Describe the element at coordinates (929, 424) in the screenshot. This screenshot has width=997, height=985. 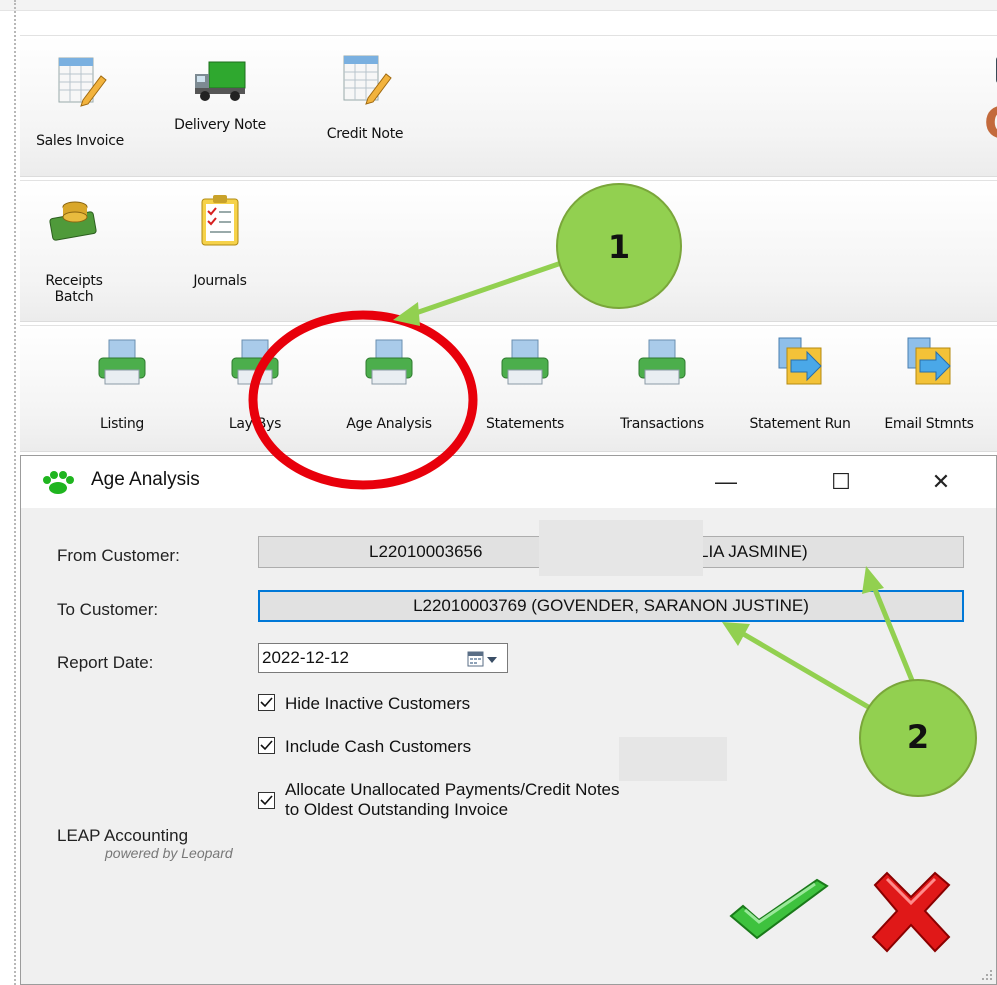
I see `email-stmnts-label: Email Stmnts` at that location.